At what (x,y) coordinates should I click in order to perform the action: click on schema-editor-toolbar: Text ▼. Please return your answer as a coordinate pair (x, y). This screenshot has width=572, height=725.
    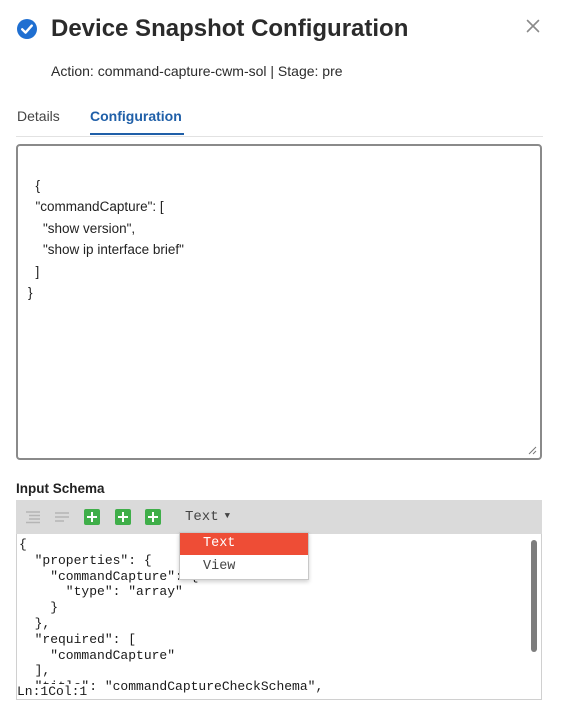
    Looking at the image, I should click on (279, 517).